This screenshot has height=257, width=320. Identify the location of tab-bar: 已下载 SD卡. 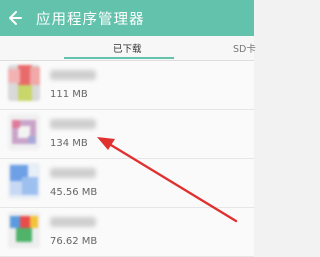
(128, 48).